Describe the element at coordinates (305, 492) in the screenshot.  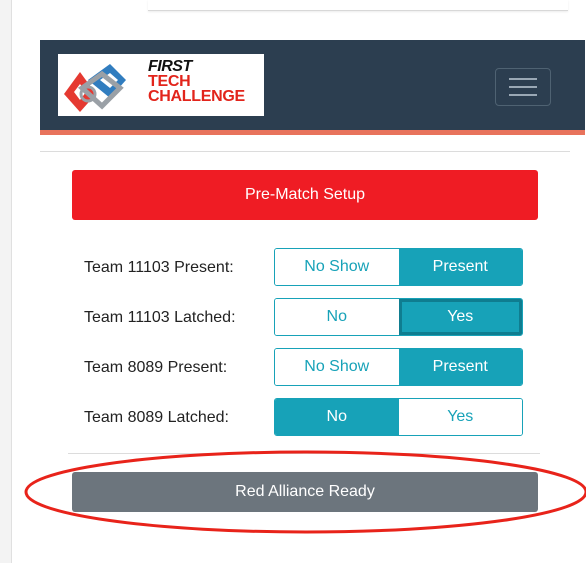
I see `red-alliance-ready-button: Red Alliance Ready` at that location.